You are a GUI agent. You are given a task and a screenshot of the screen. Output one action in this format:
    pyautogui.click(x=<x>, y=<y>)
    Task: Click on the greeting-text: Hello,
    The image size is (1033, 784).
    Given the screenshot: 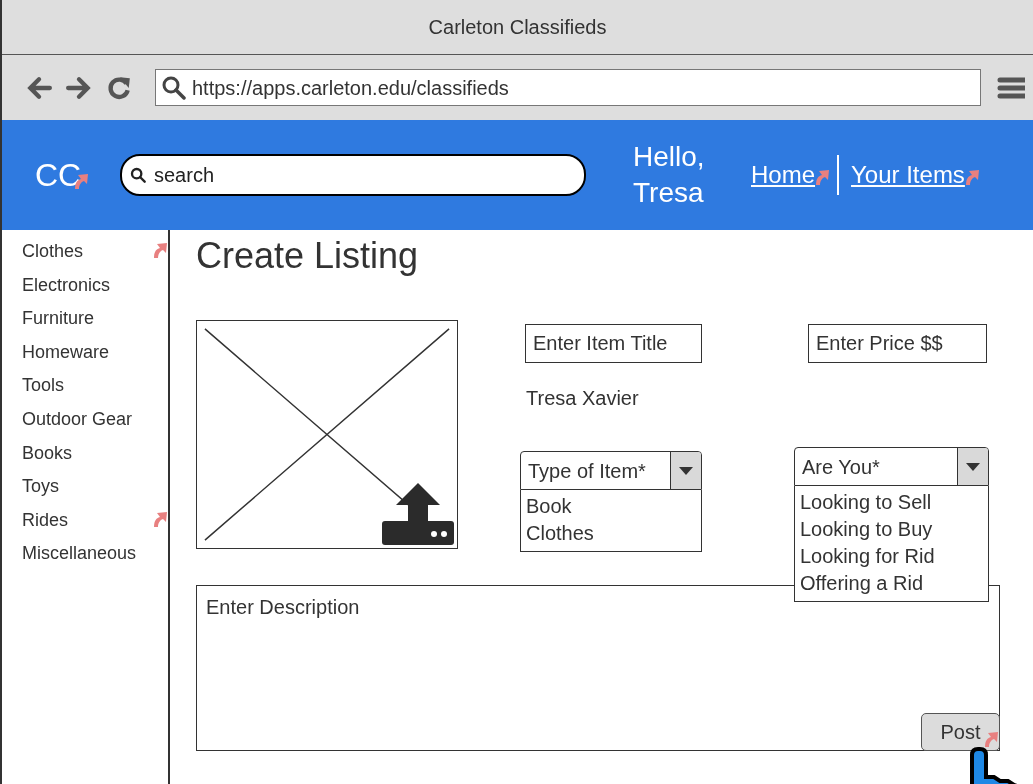 What is the action you would take?
    pyautogui.click(x=669, y=157)
    